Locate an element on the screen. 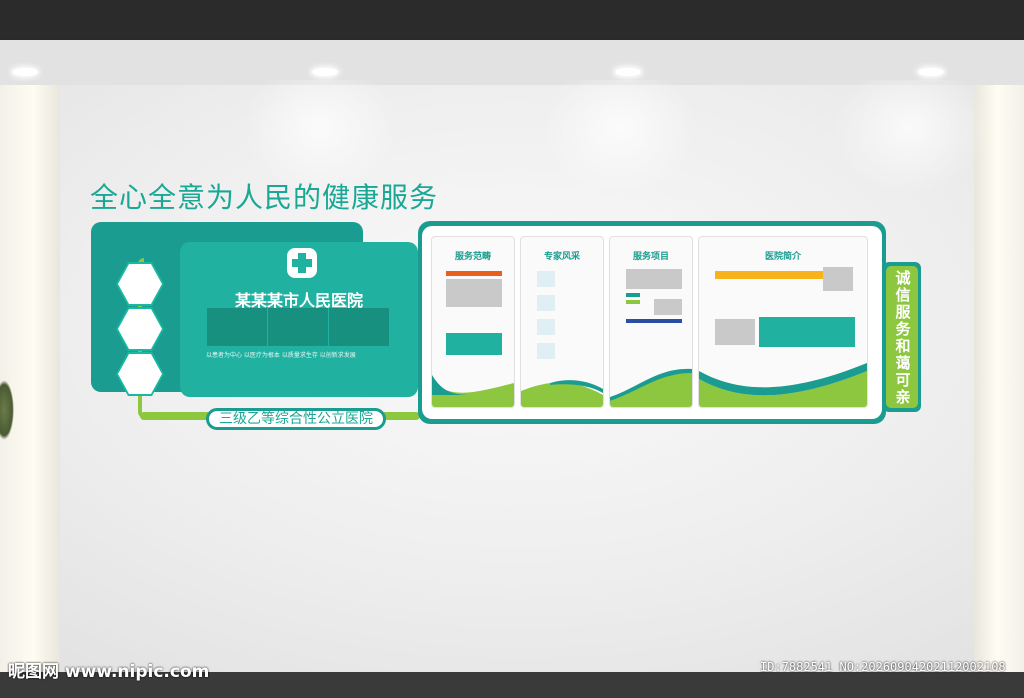  service-banner is located at coordinates (770, 275).